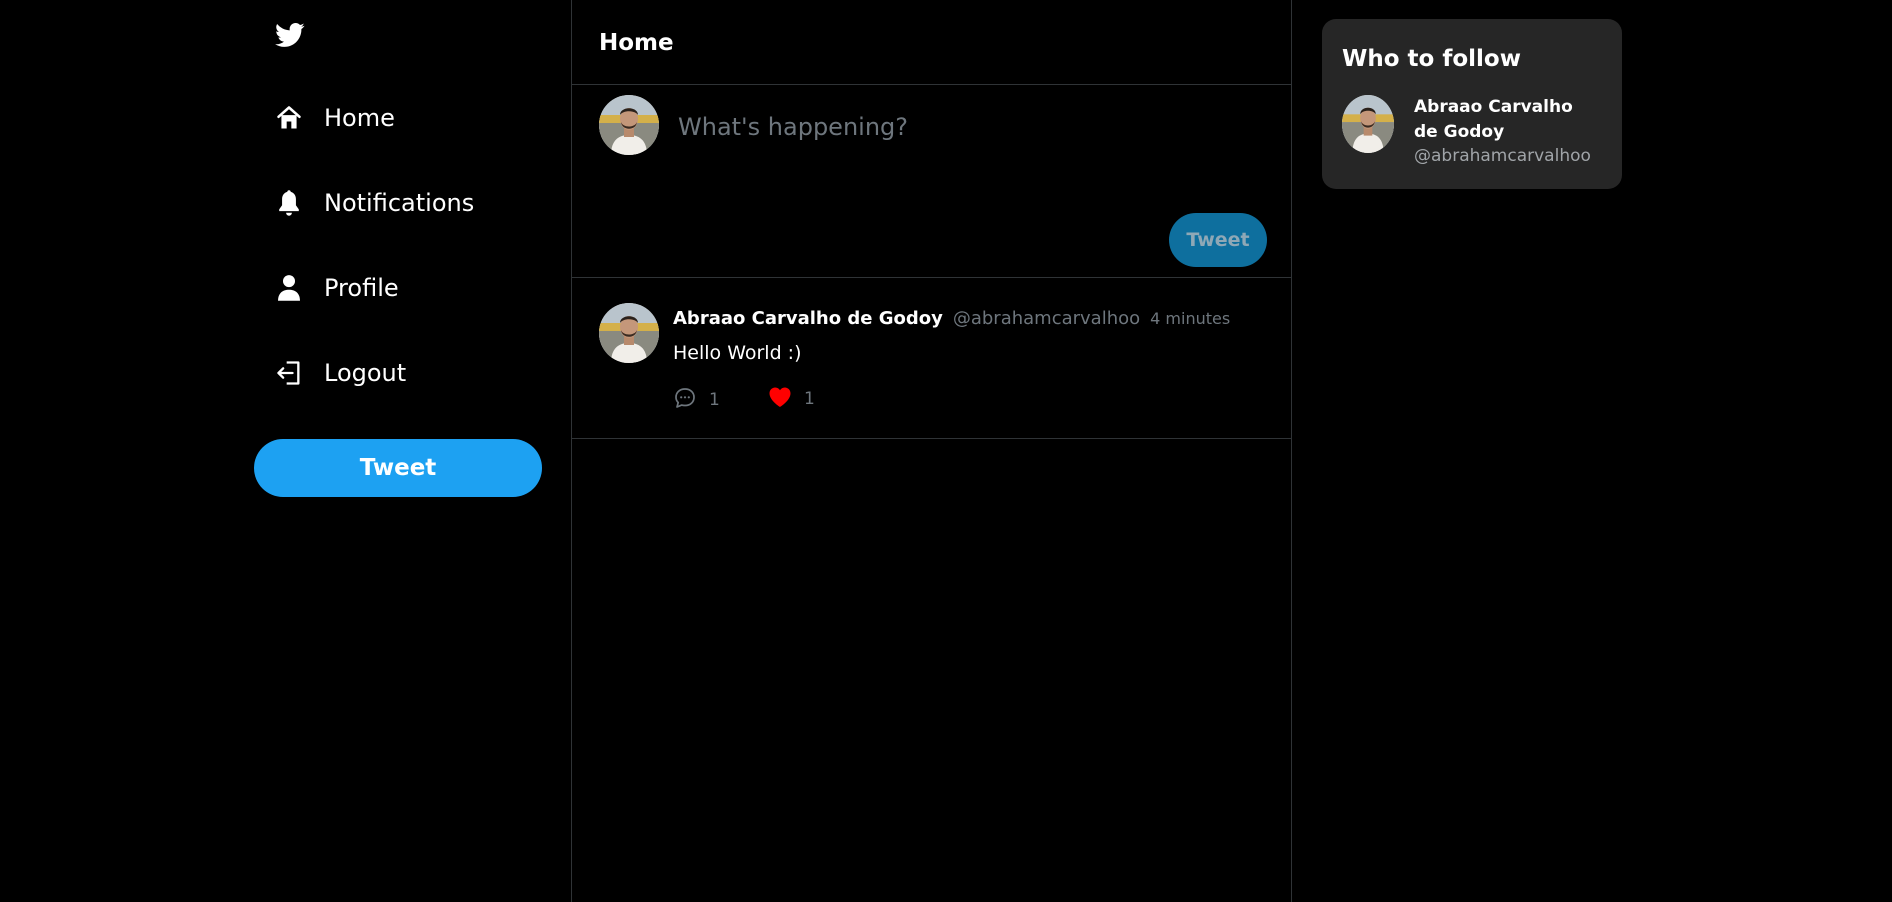 The width and height of the screenshot is (1892, 902). I want to click on sidebar-item-home: Home, so click(334, 118).